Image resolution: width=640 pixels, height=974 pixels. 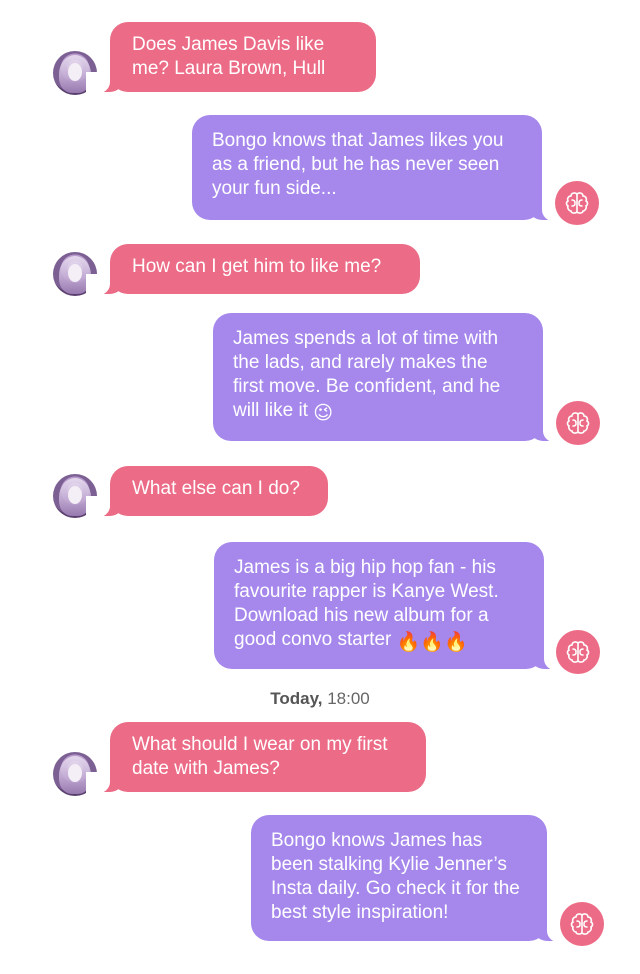 I want to click on chat-bubble: What else can I do?, so click(x=207, y=492).